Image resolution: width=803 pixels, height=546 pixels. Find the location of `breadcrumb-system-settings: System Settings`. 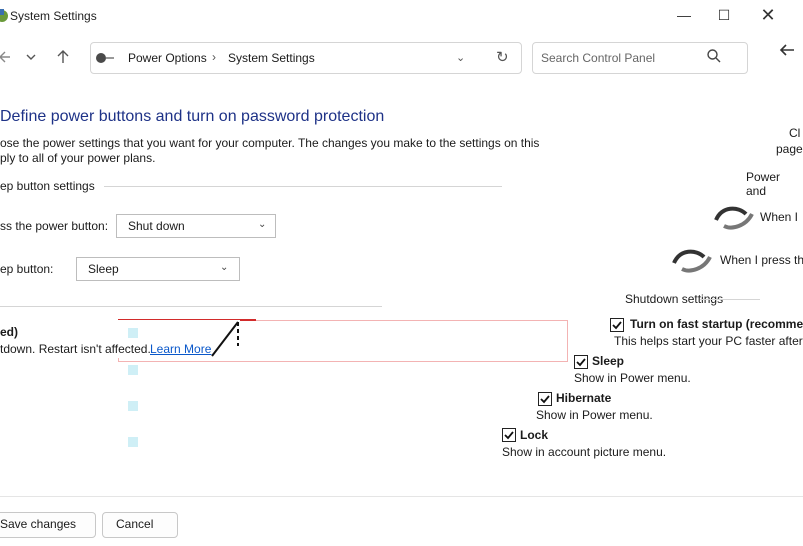

breadcrumb-system-settings: System Settings is located at coordinates (271, 58).